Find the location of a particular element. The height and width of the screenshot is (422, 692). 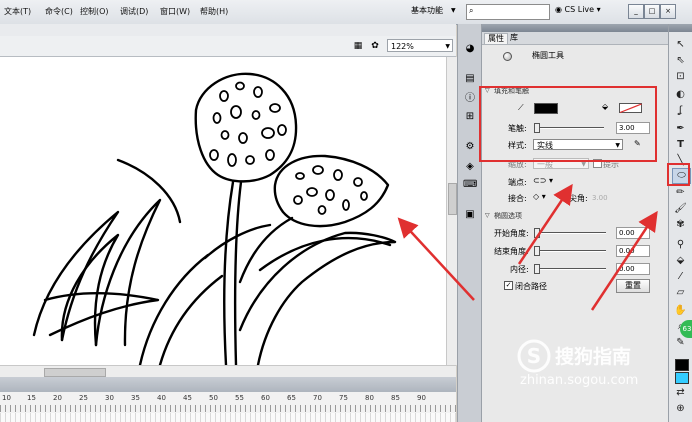

close-path-label: 闭合路径 is located at coordinates (531, 286).